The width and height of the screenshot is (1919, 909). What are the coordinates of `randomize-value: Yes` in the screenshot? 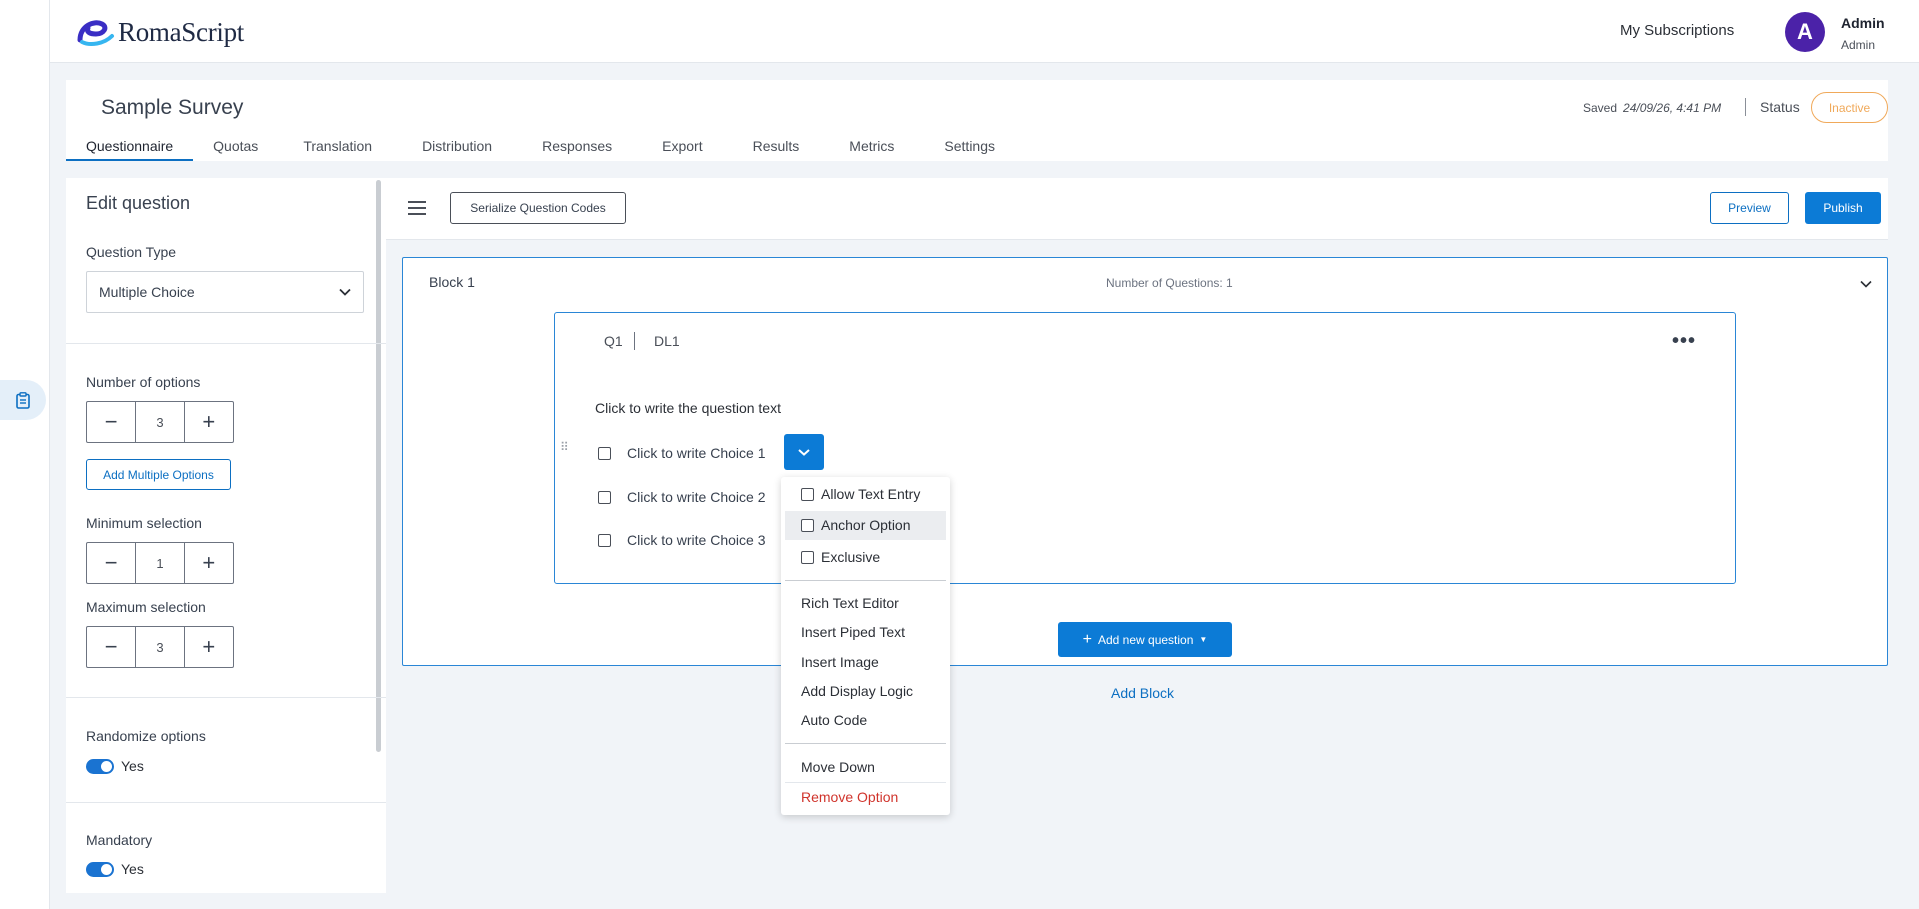 It's located at (132, 766).